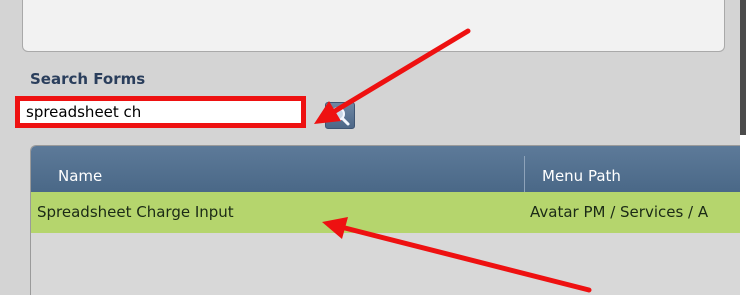 The width and height of the screenshot is (752, 295). What do you see at coordinates (524, 174) in the screenshot?
I see `column-divider` at bounding box center [524, 174].